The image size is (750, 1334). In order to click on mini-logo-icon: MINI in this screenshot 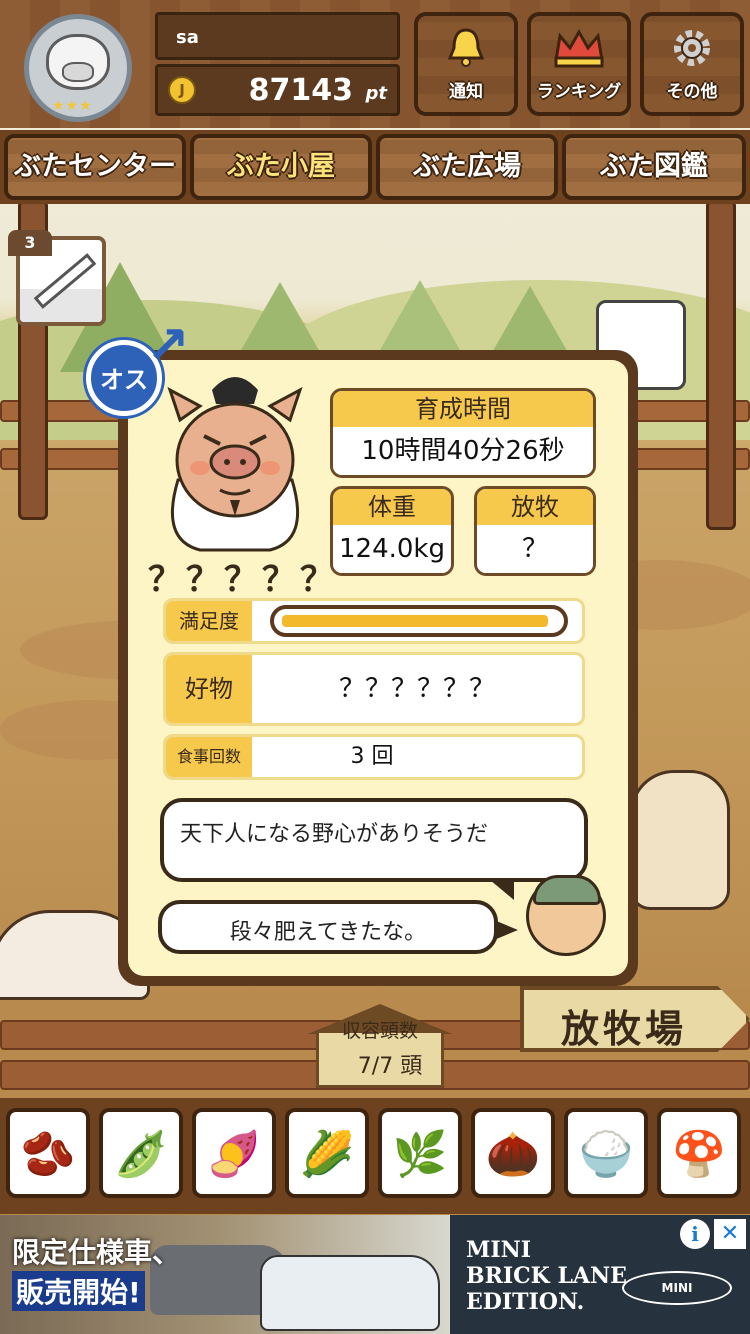, I will do `click(677, 1288)`.